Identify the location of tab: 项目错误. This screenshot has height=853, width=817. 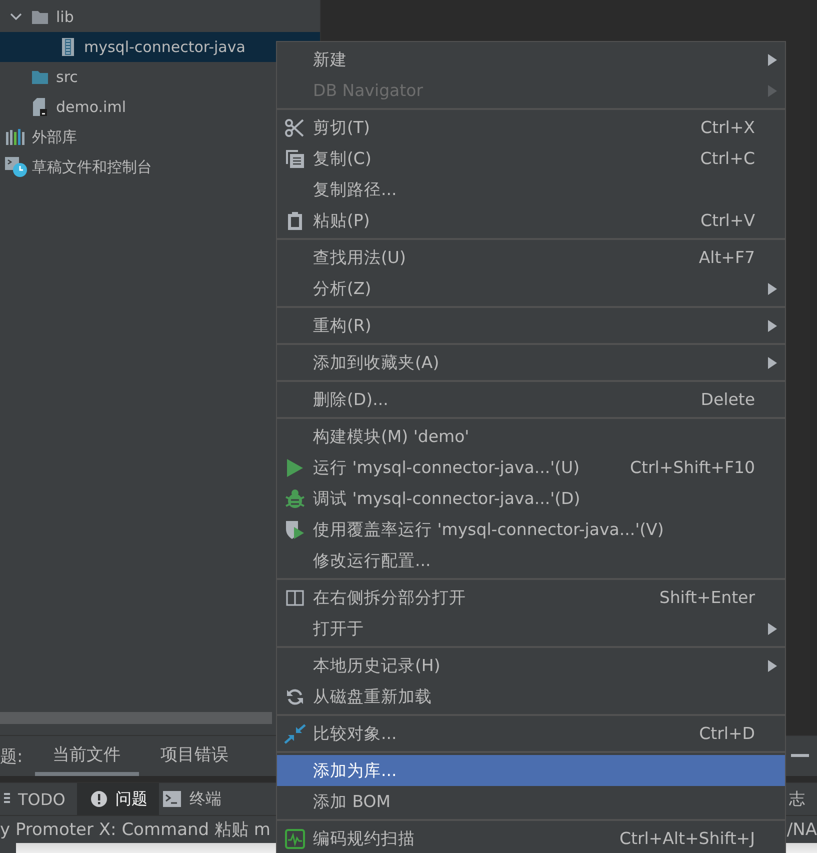
(194, 756).